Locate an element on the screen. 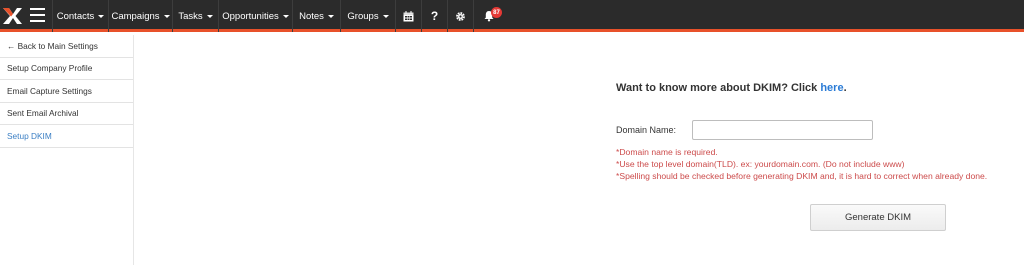 This screenshot has height=265, width=1024. domain-name-input is located at coordinates (782, 130).